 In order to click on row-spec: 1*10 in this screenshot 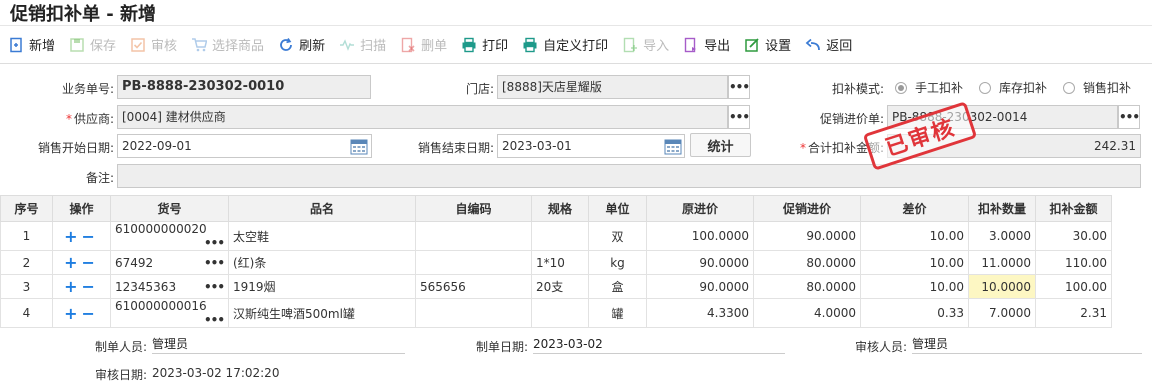, I will do `click(560, 262)`.